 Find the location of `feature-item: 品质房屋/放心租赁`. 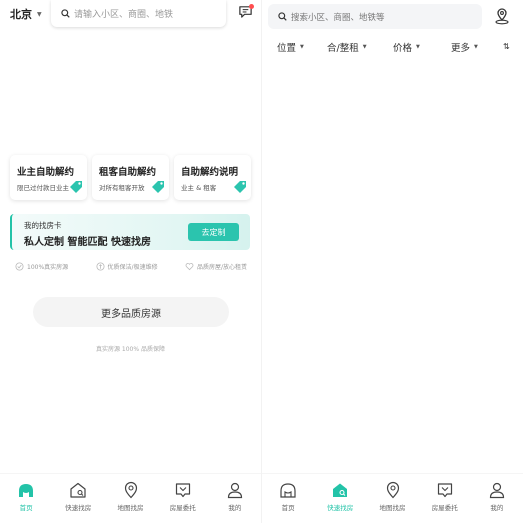

feature-item: 品质房屋/放心租赁 is located at coordinates (216, 266).